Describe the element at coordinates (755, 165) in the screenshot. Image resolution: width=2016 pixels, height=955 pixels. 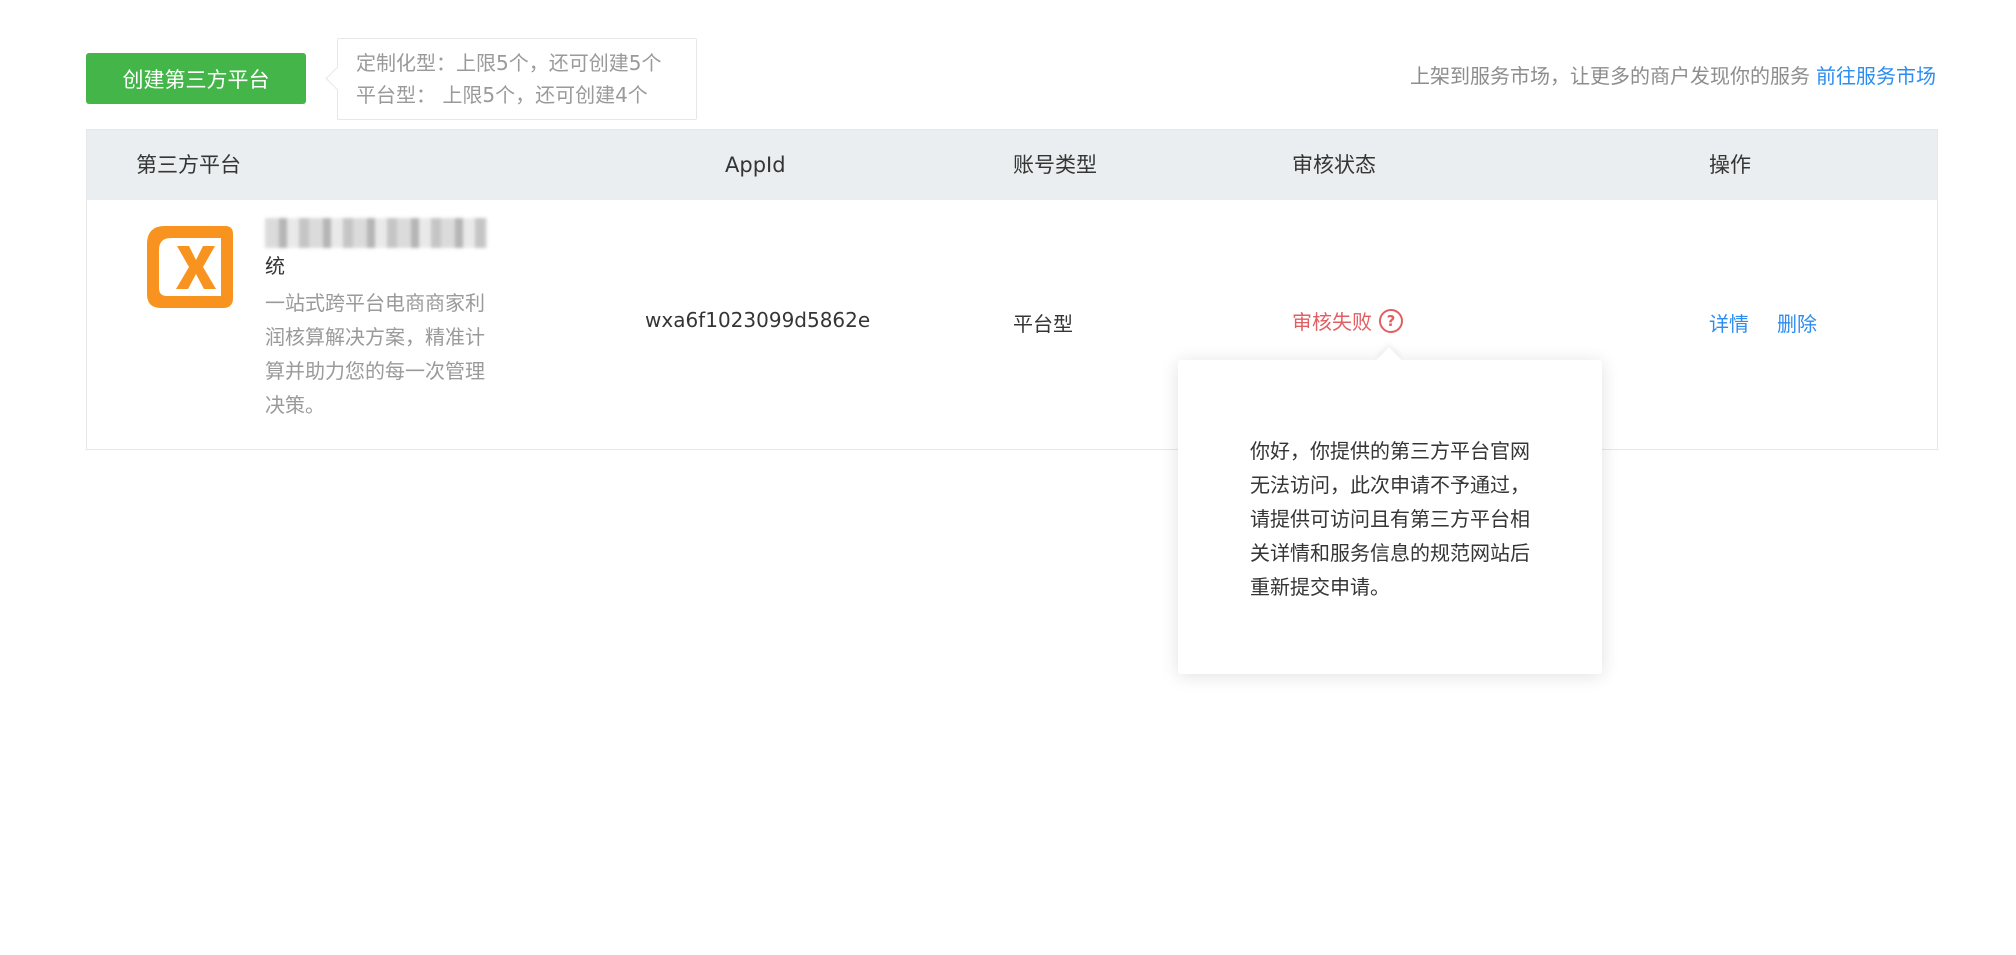
I see `header-appid: AppId` at that location.